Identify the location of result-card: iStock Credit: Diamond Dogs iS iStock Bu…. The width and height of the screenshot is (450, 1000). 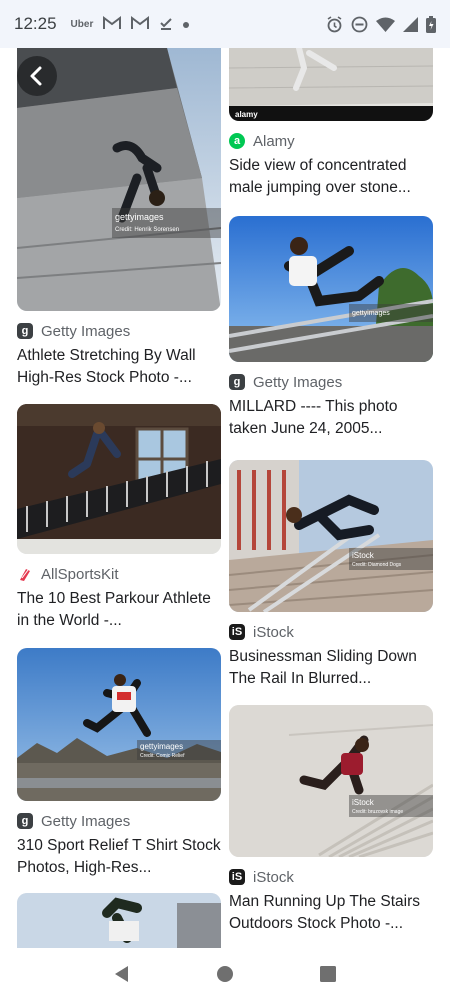
(331, 575).